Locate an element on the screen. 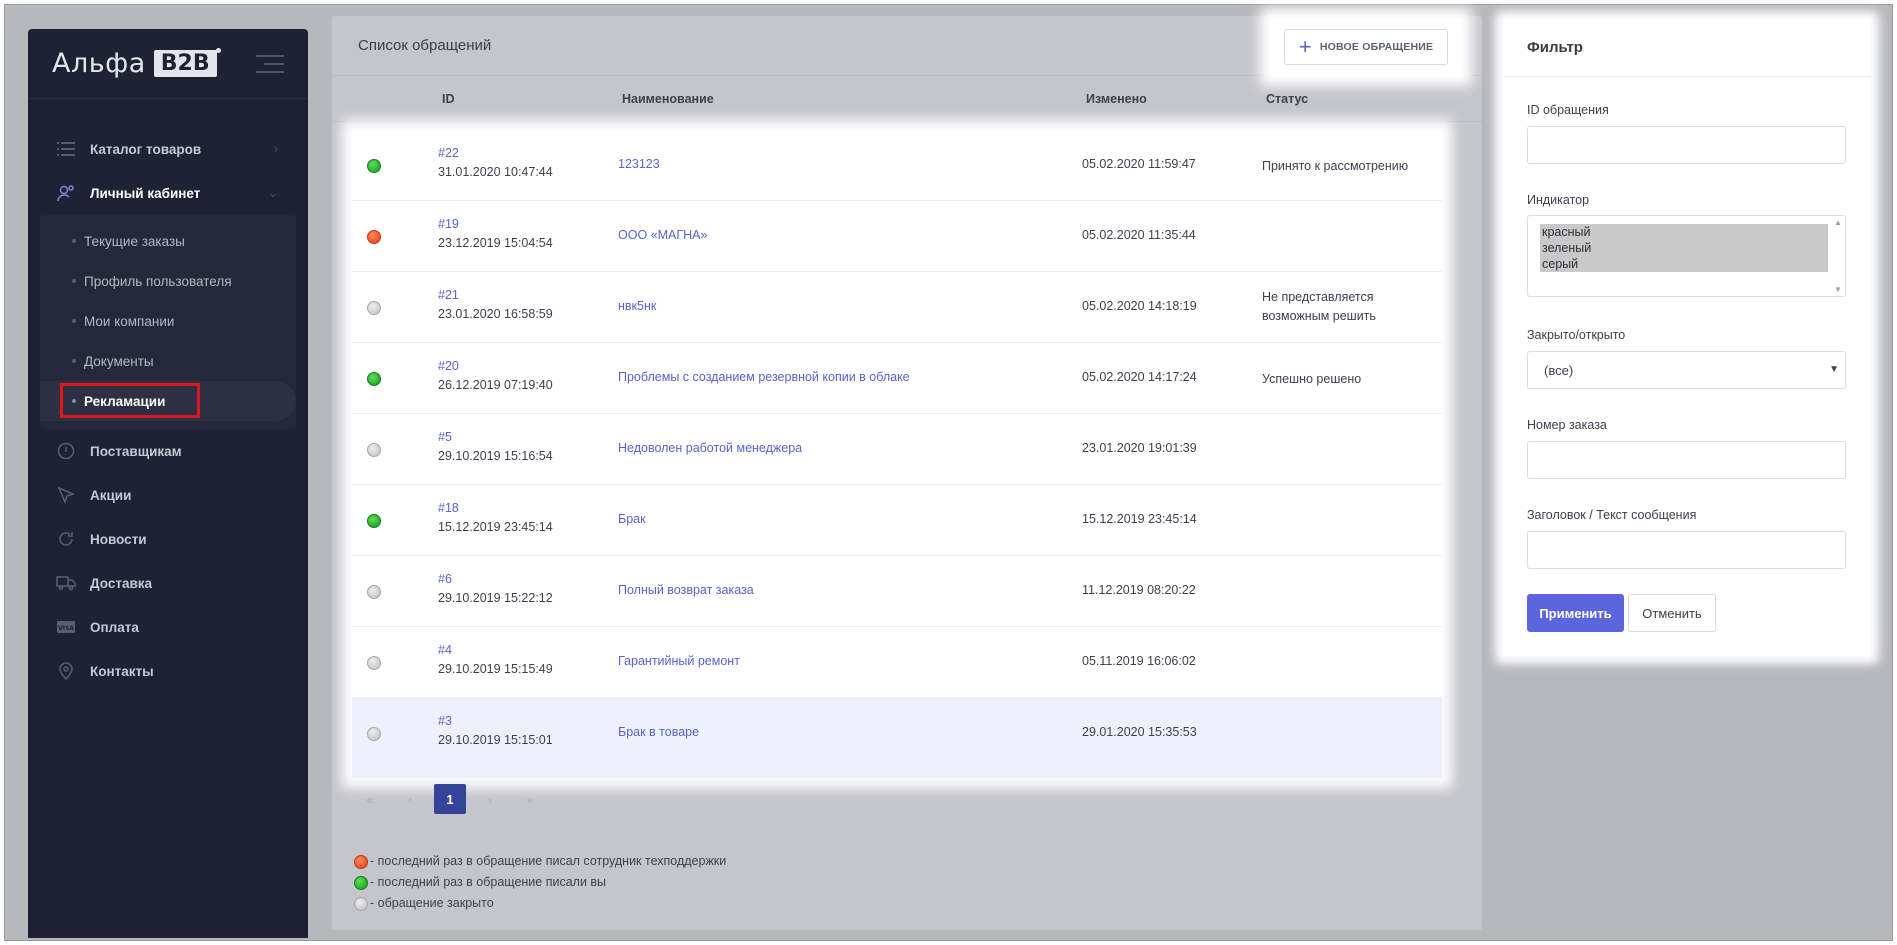 The width and height of the screenshot is (1897, 945). order-number-label: Номер заказа is located at coordinates (1567, 425).